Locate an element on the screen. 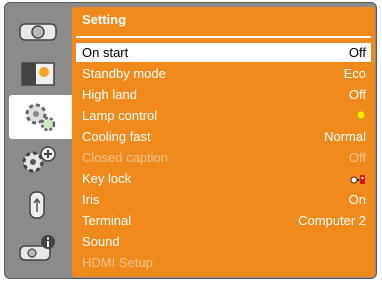 The width and height of the screenshot is (382, 284). picture-adjust-icon is located at coordinates (38, 74).